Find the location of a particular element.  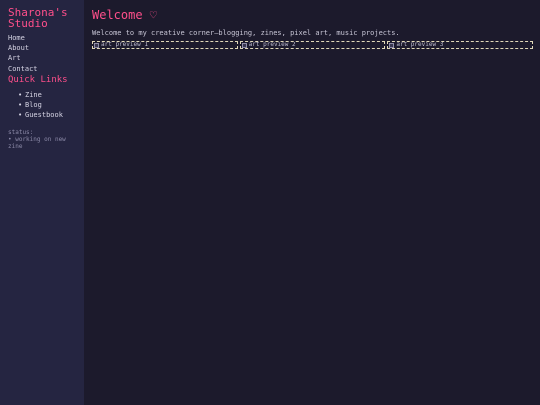

quick-link-guestbook: Guestbook is located at coordinates (44, 115).